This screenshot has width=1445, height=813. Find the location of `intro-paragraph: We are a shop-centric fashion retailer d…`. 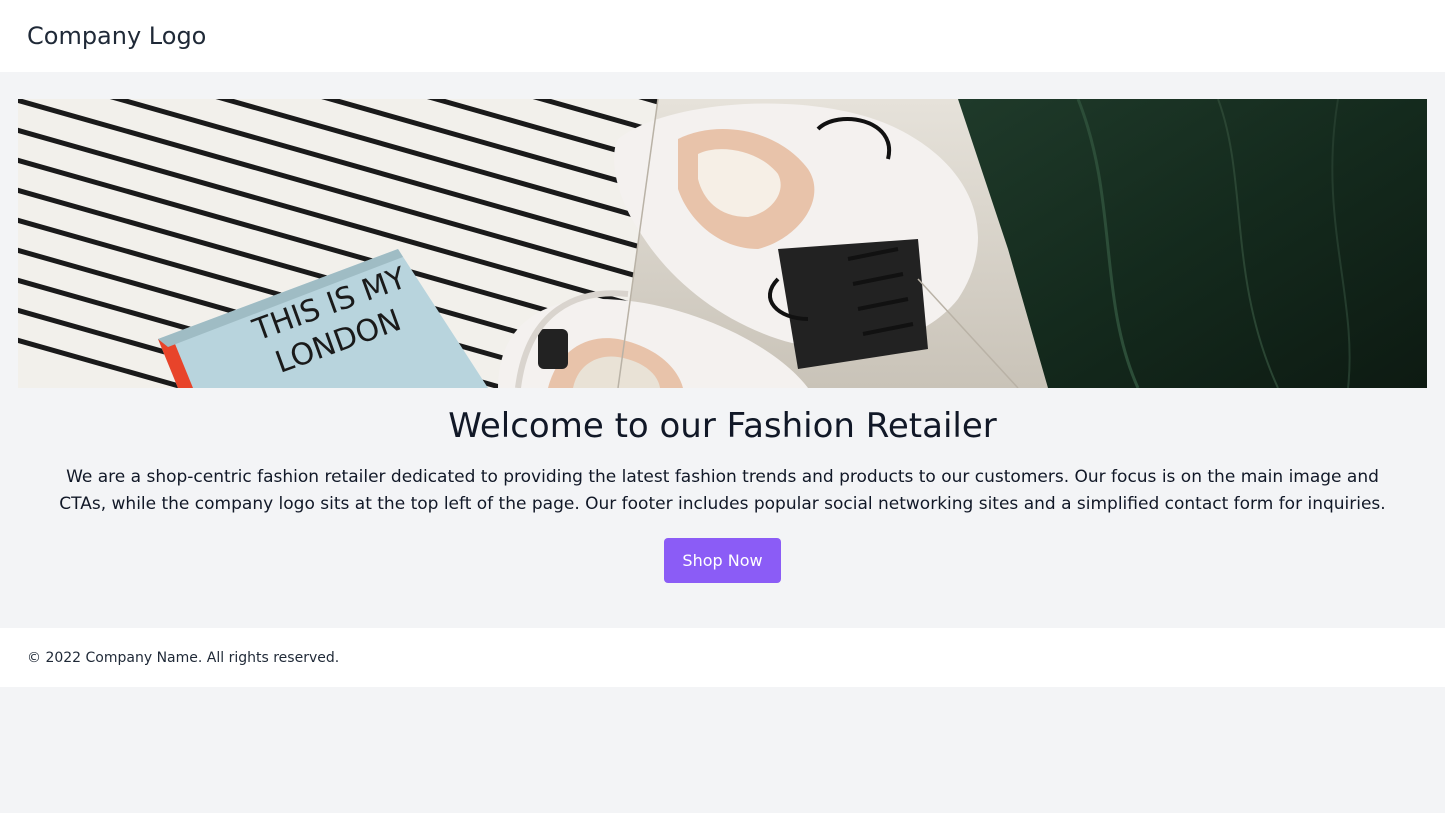

intro-paragraph: We are a shop-centric fashion retailer d… is located at coordinates (722, 490).